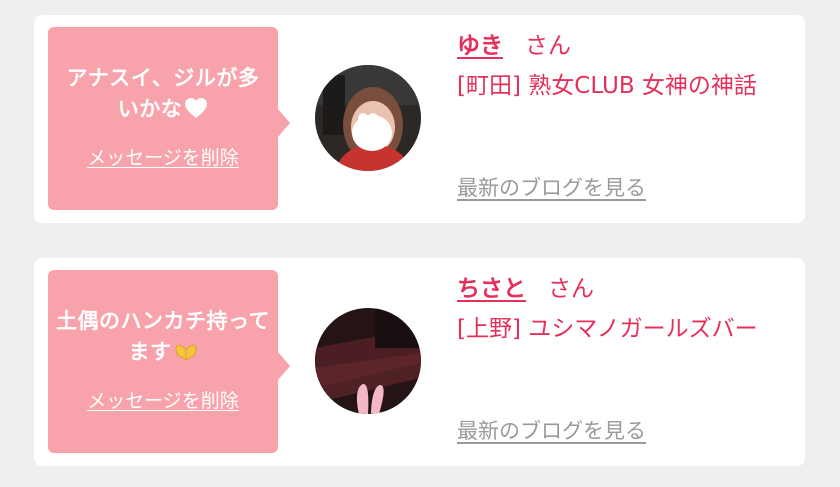 Image resolution: width=840 pixels, height=487 pixels. I want to click on message-text: 土偶のハンカチ持ってます, so click(163, 336).